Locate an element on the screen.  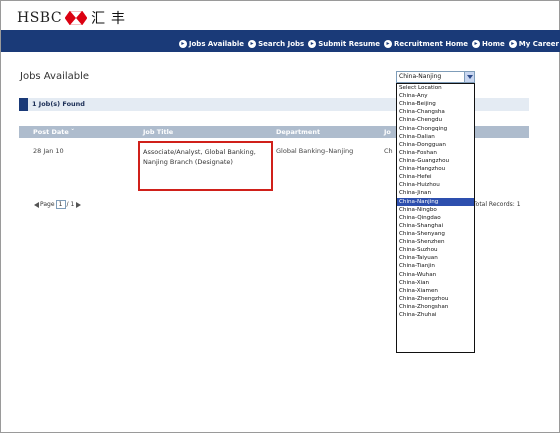
dropdown-option: China-Any is located at coordinates (435, 96).